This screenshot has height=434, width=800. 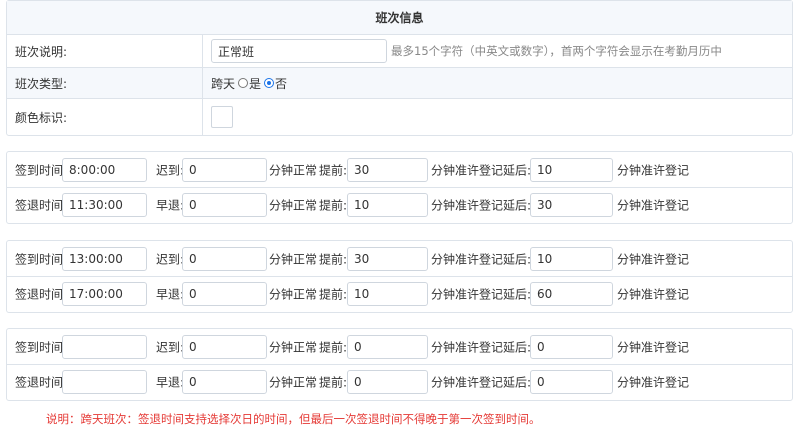 I want to click on shift-color-row: 颜色标识:, so click(x=399, y=117).